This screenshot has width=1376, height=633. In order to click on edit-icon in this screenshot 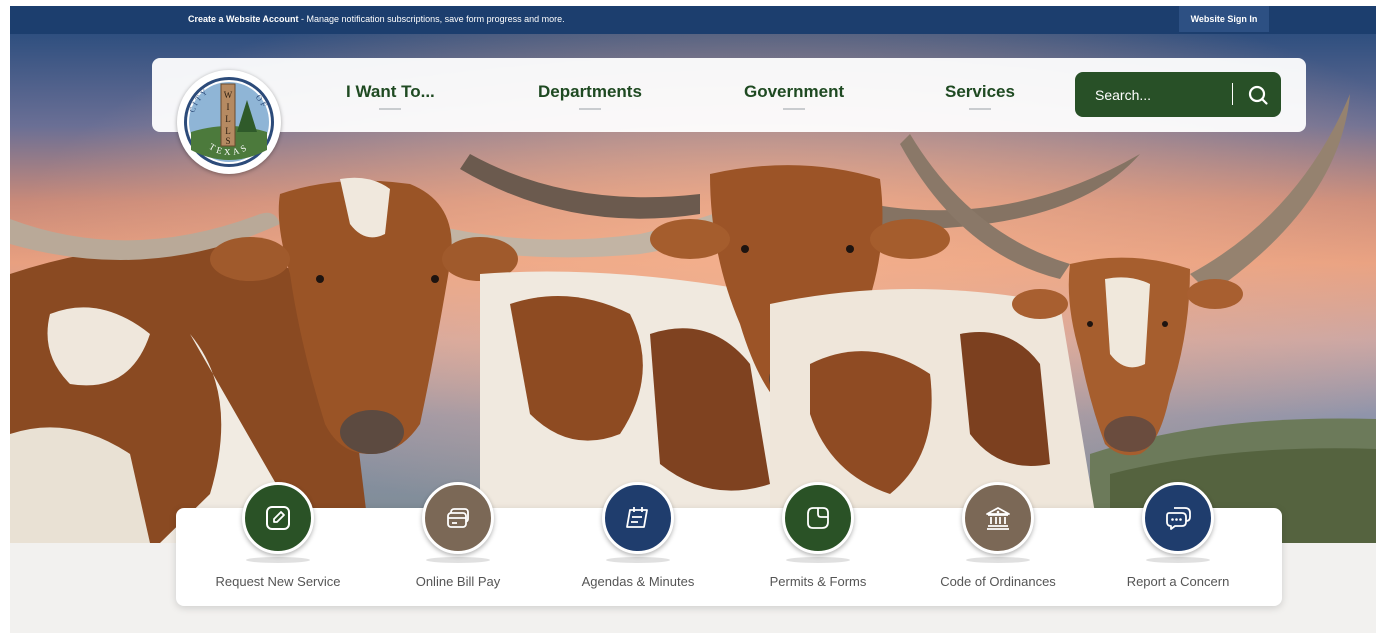, I will do `click(278, 518)`.